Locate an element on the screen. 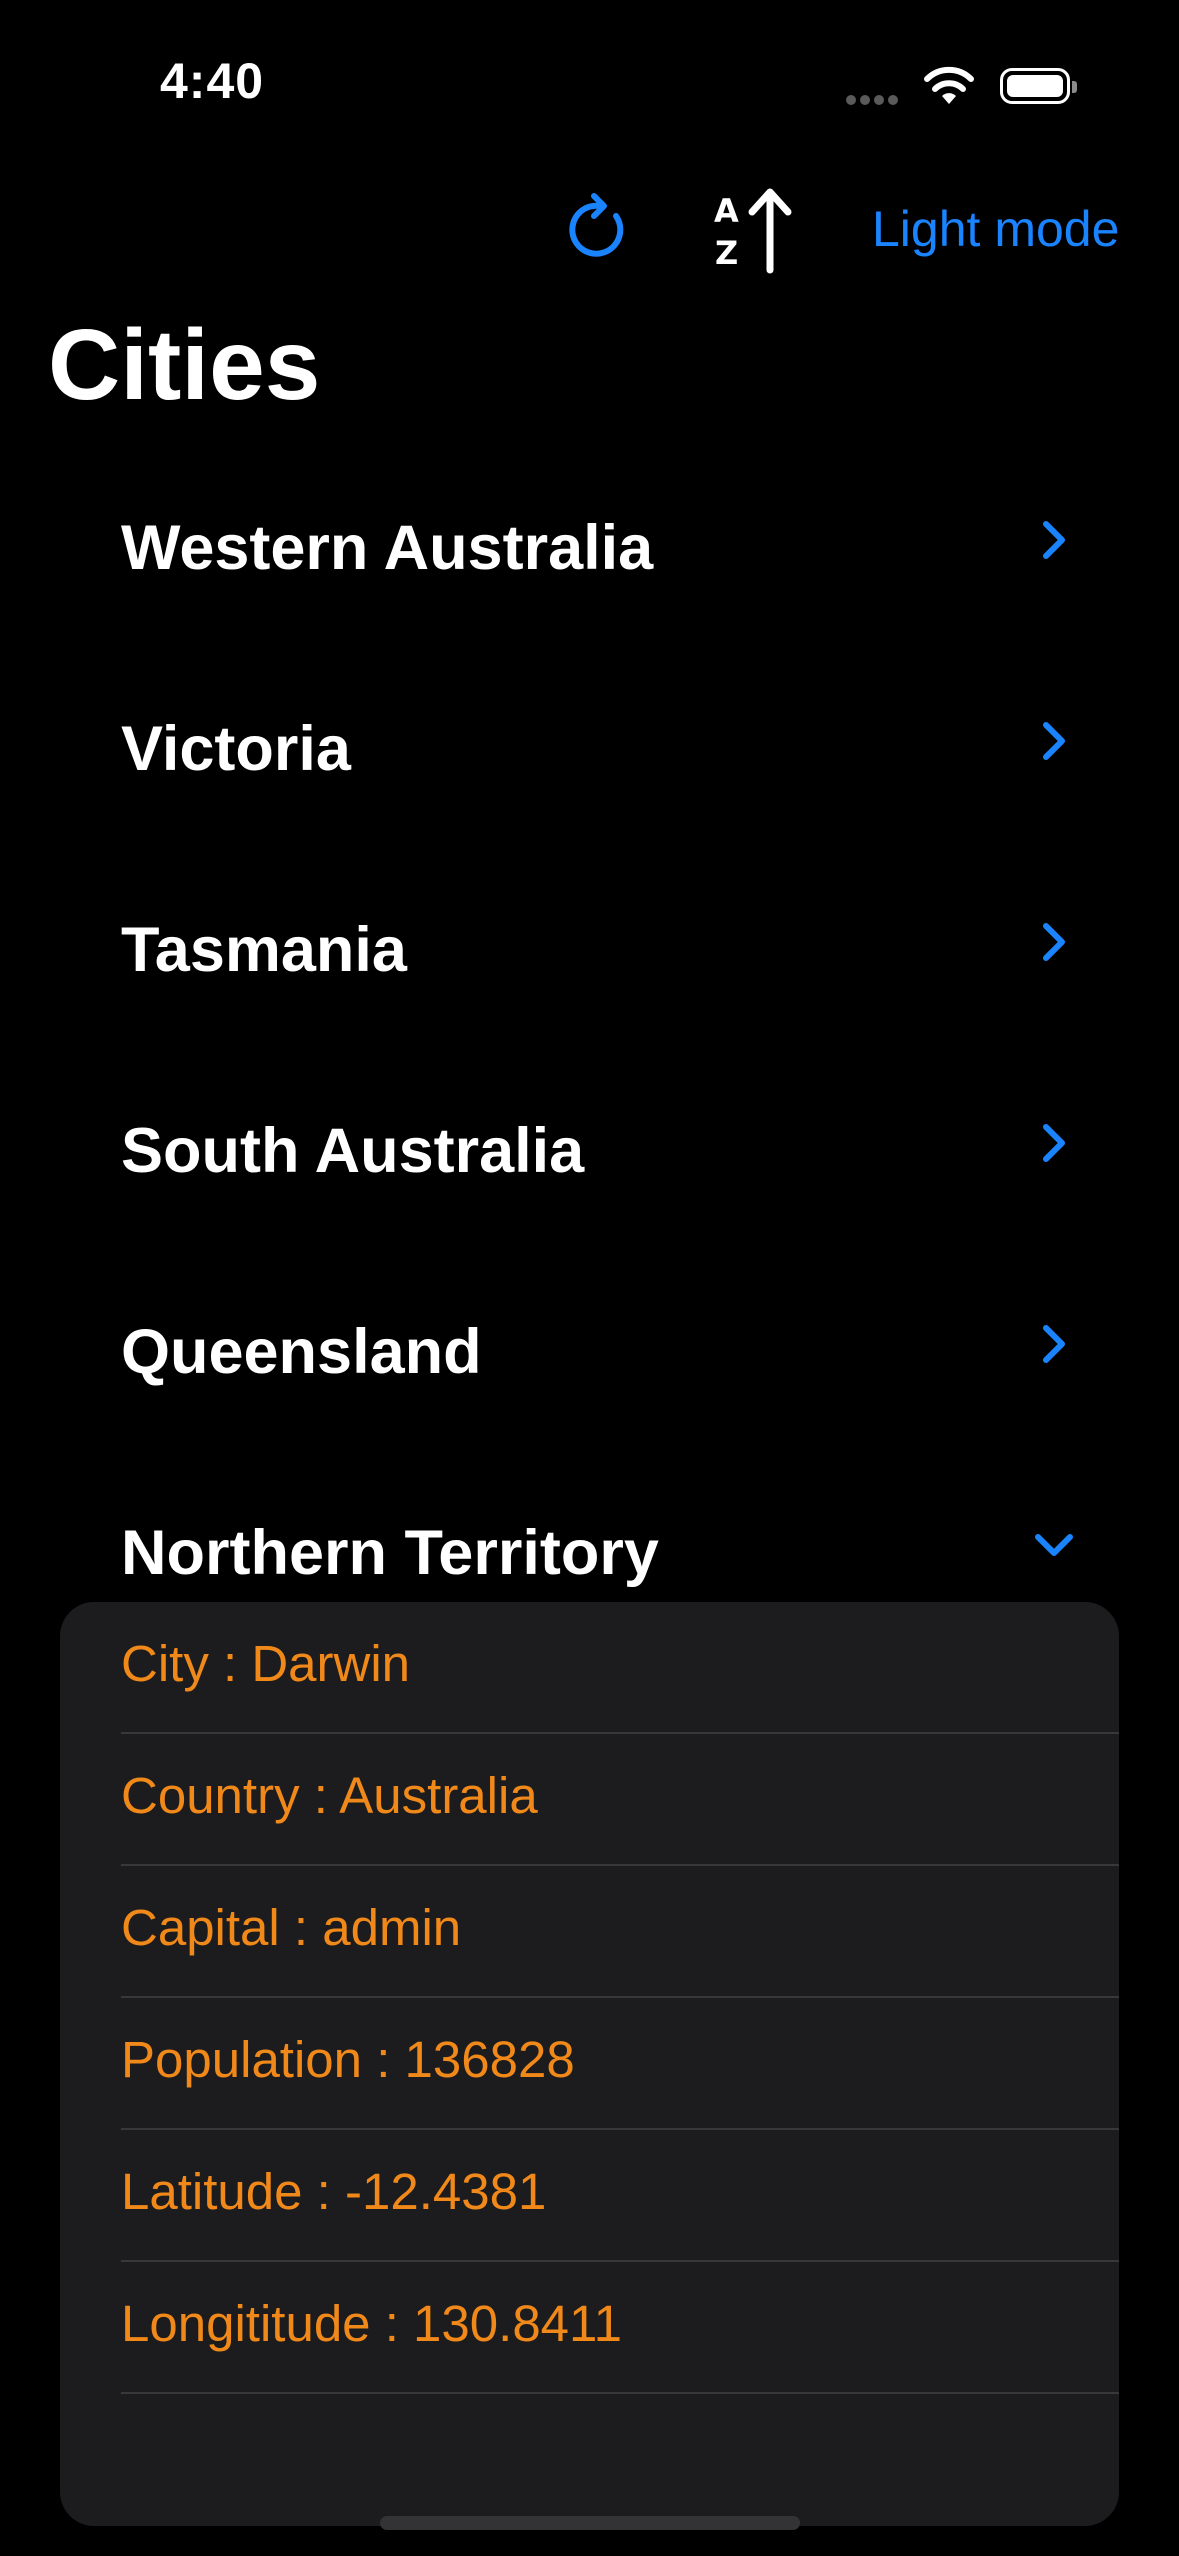 The height and width of the screenshot is (2556, 1179). region-row-tasmania: Tasmania is located at coordinates (589, 942).